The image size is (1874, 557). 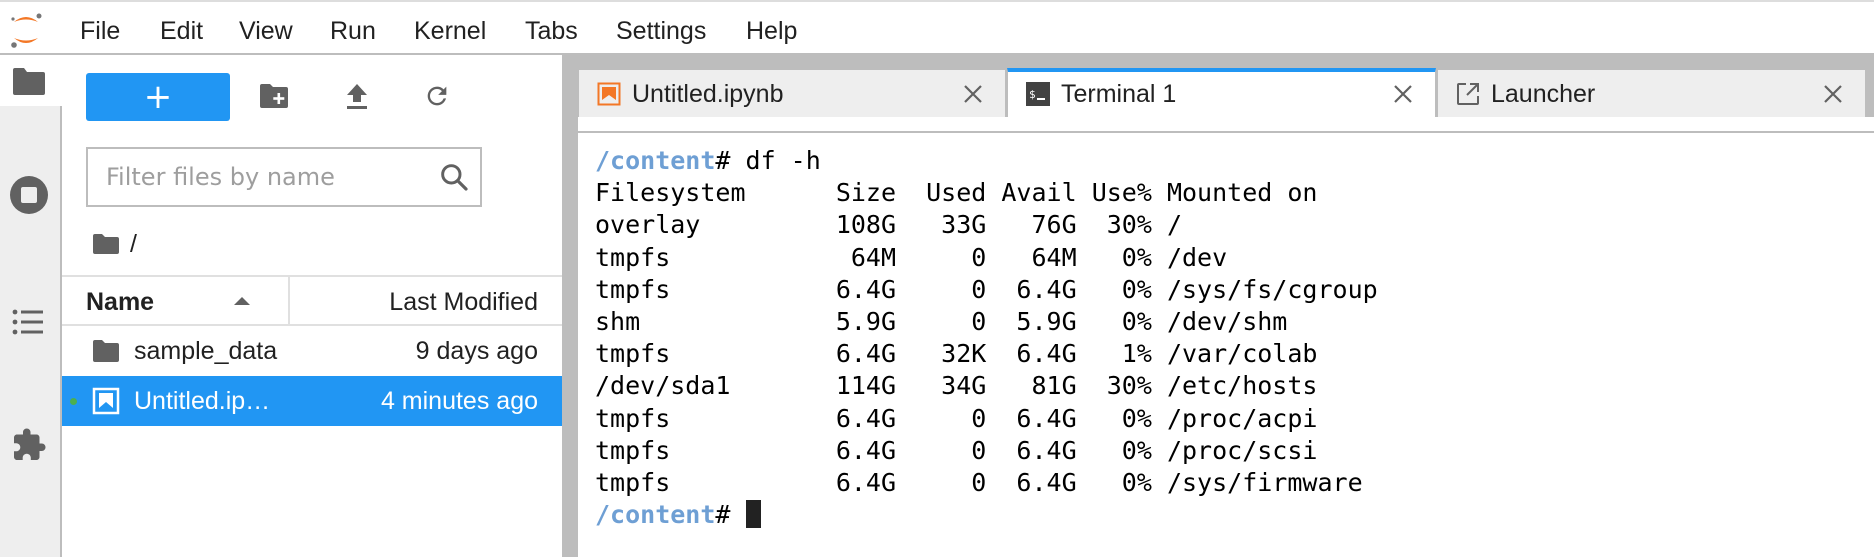 What do you see at coordinates (551, 31) in the screenshot?
I see `menu-tabs: Tabs` at bounding box center [551, 31].